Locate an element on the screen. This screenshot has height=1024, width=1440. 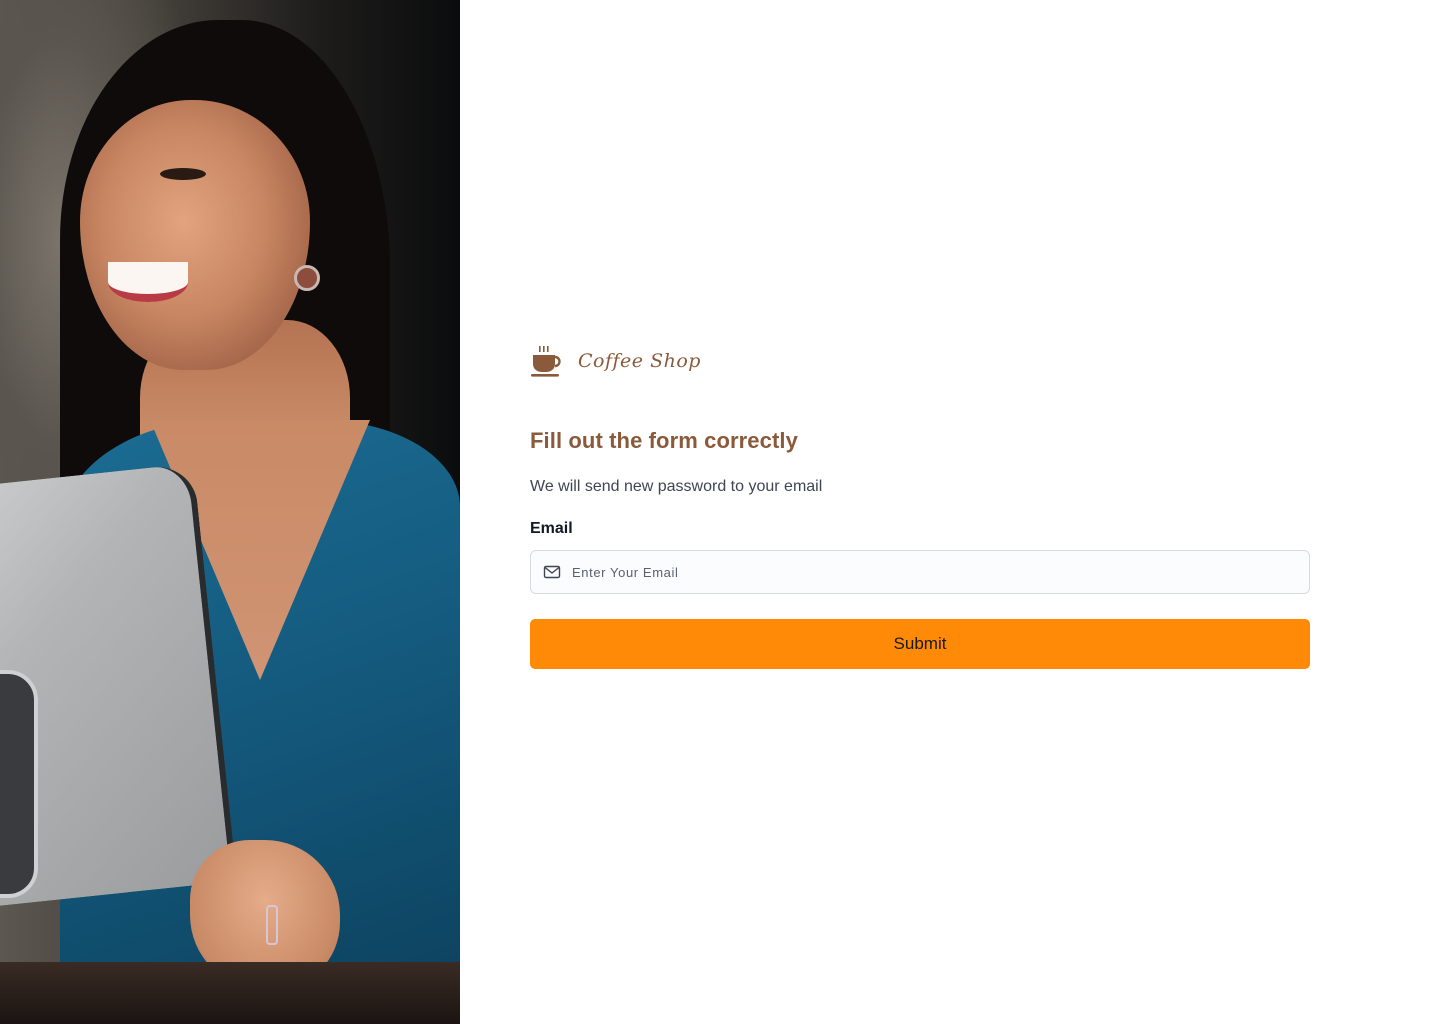
email-label: Email is located at coordinates (551, 528).